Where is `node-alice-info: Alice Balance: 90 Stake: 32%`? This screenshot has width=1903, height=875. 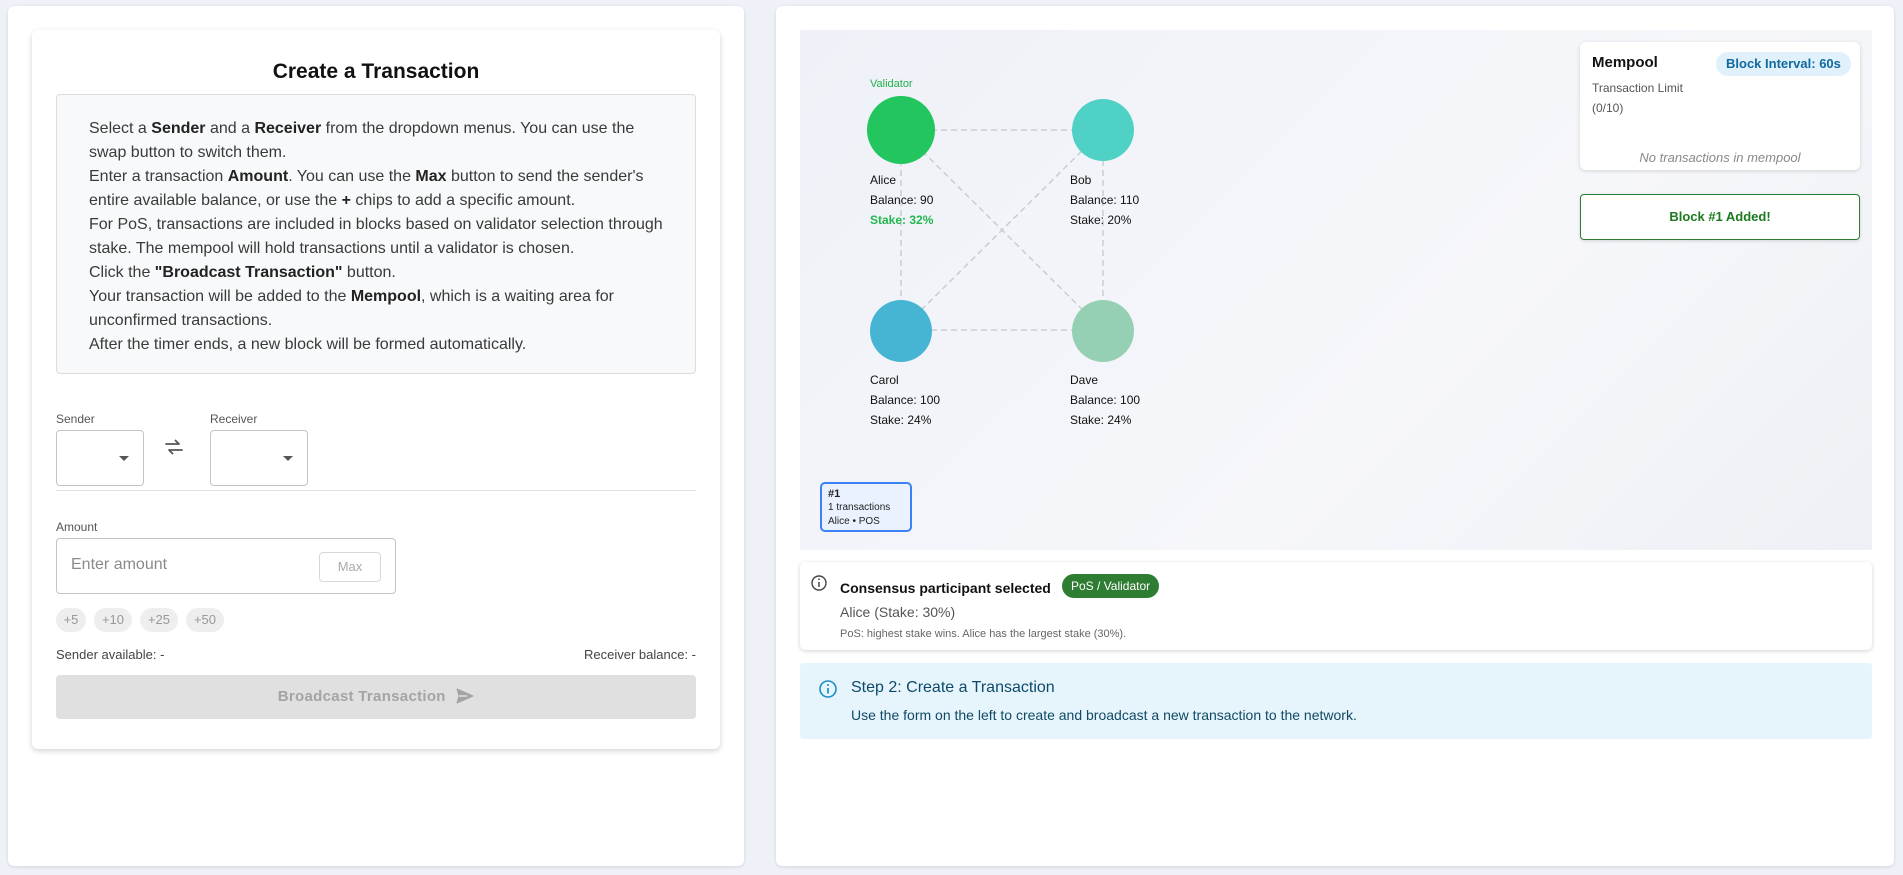 node-alice-info: Alice Balance: 90 Stake: 32% is located at coordinates (901, 200).